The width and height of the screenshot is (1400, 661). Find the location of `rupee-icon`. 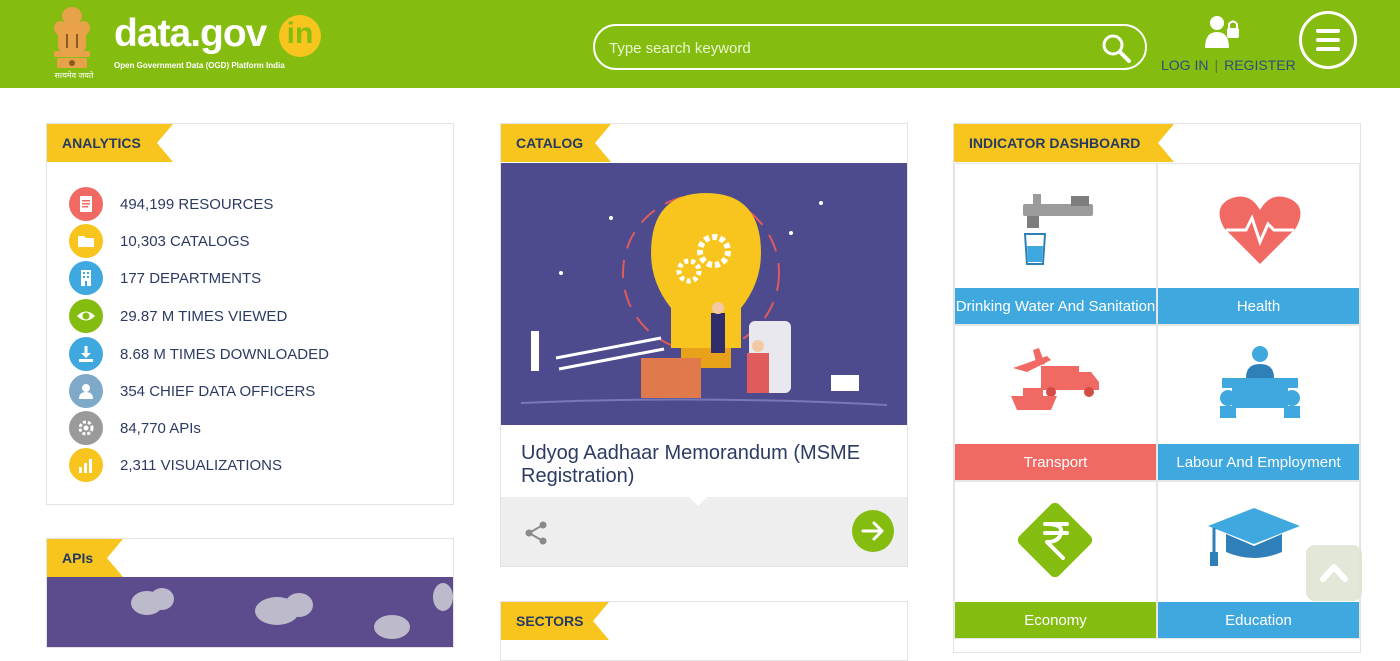

rupee-icon is located at coordinates (1055, 540).